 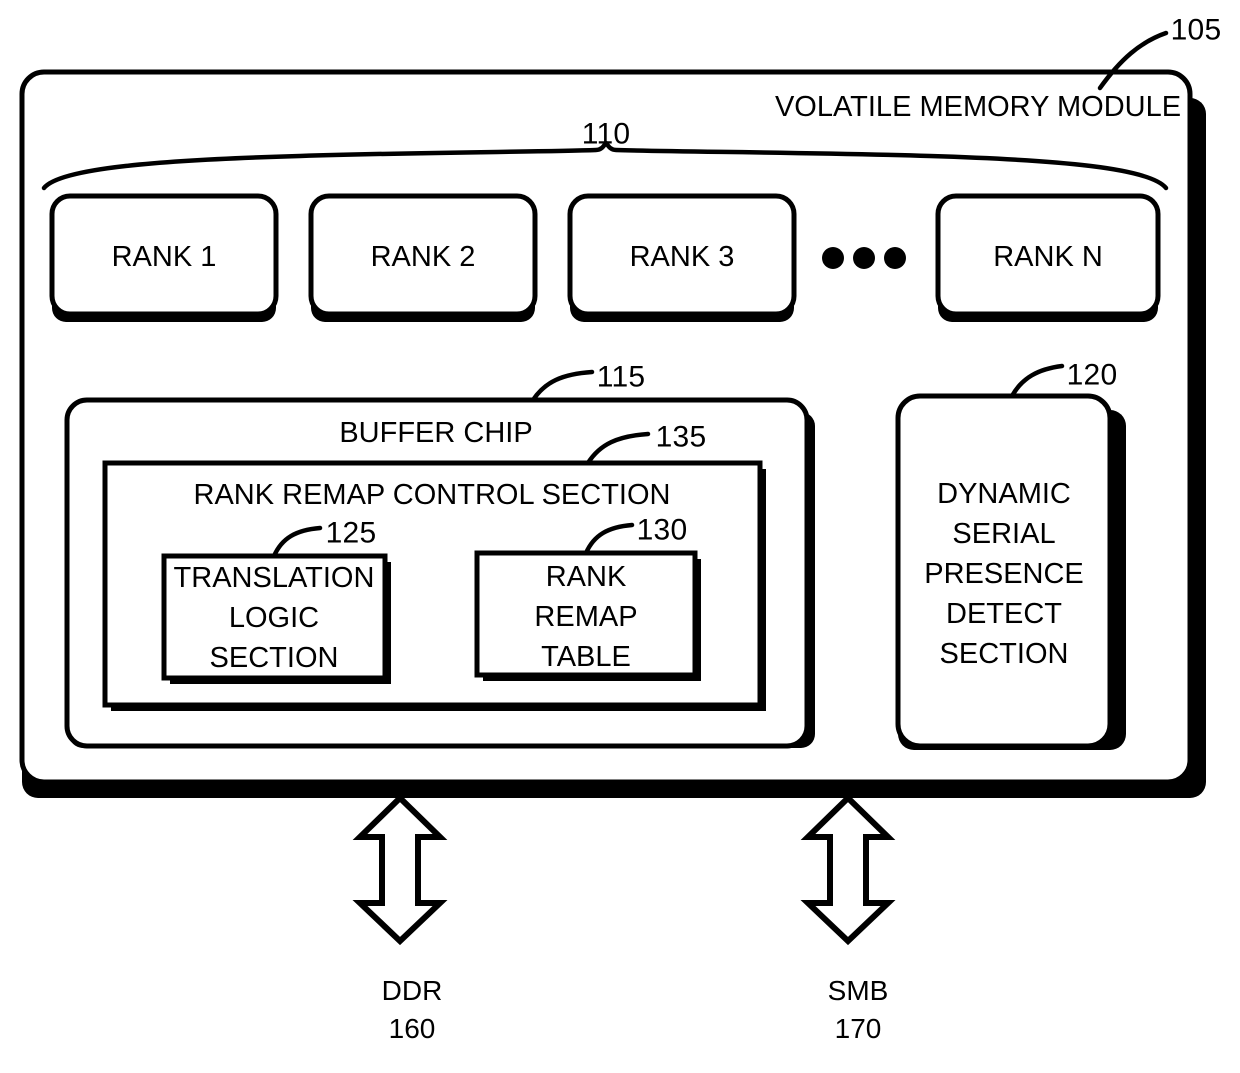 What do you see at coordinates (606, 134) in the screenshot?
I see `ref-110: 110` at bounding box center [606, 134].